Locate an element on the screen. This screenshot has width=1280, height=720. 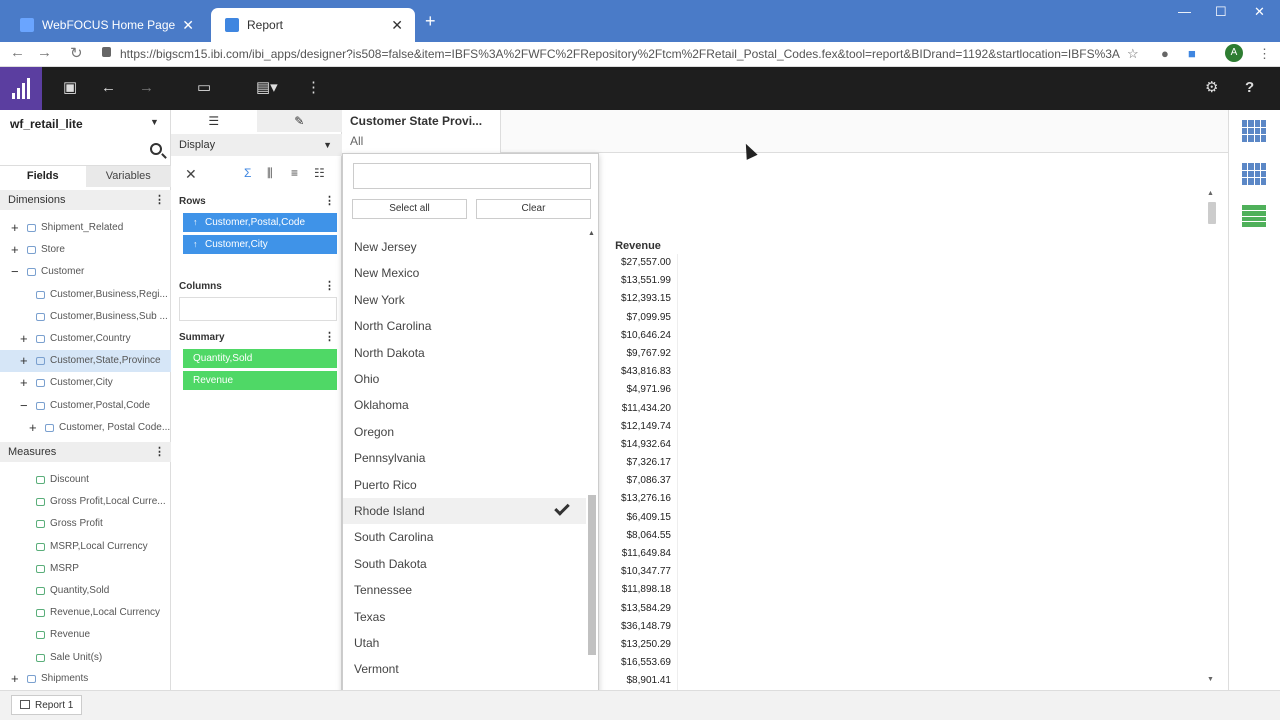
summary-menu-icon: ⋮ is located at coordinates (329, 336).